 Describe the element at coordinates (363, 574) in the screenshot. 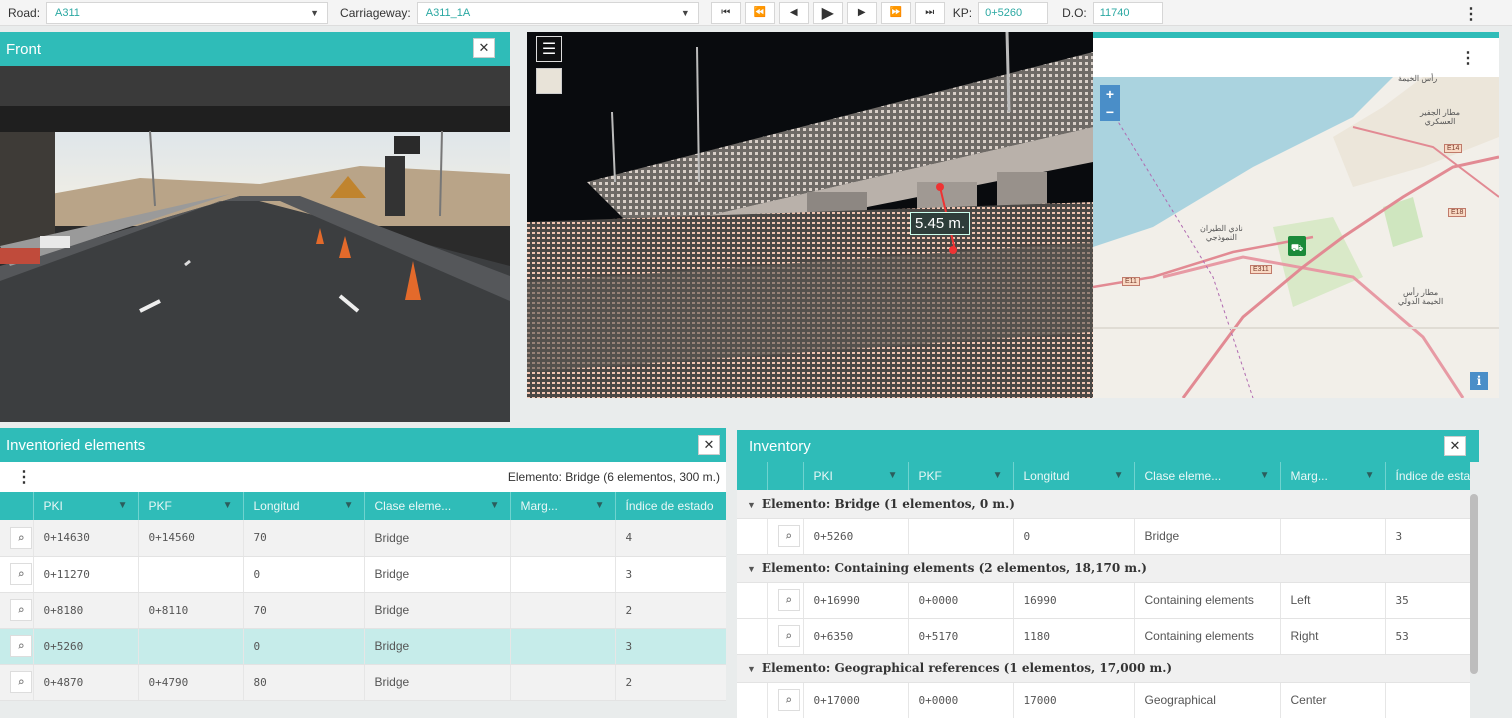

I see `table-row: ⌕ 0+11270 0 Bridge 3` at that location.